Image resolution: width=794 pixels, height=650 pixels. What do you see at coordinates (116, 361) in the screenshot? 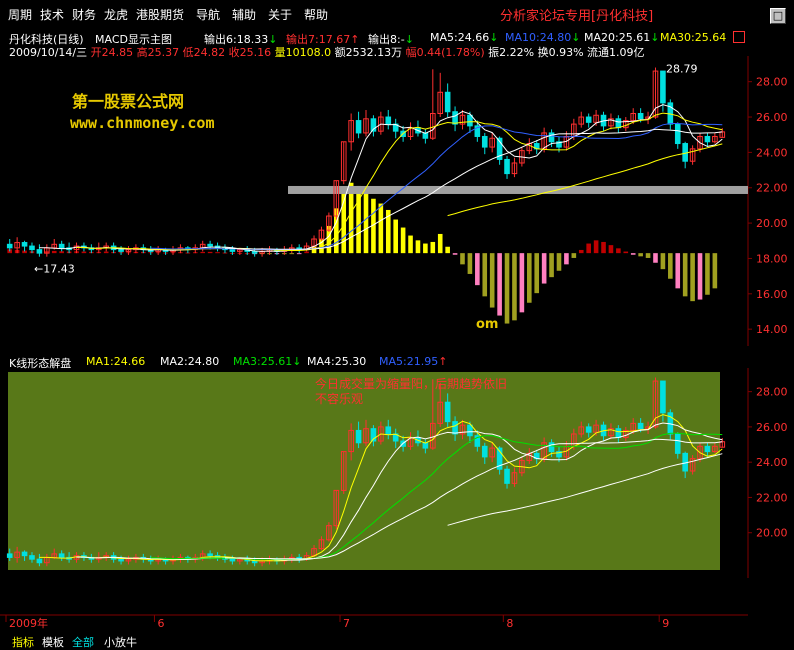
I see `sub-ma1-value: MA1:24.66` at bounding box center [116, 361].